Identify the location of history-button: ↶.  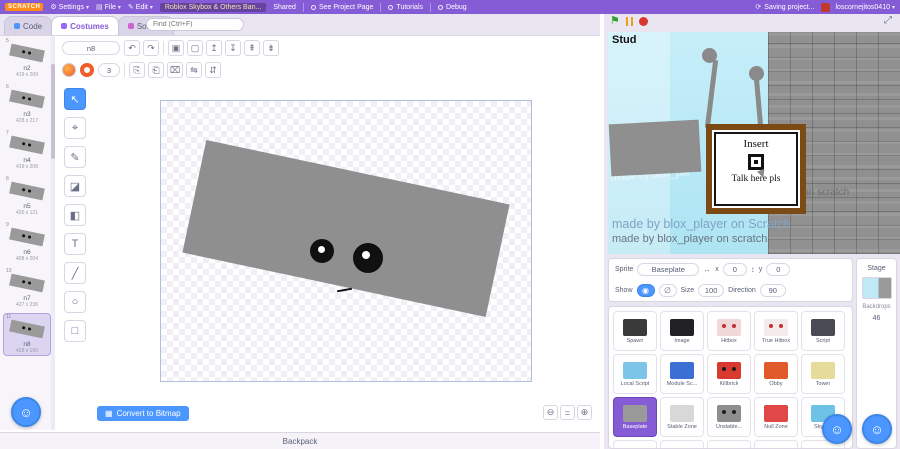
(132, 48).